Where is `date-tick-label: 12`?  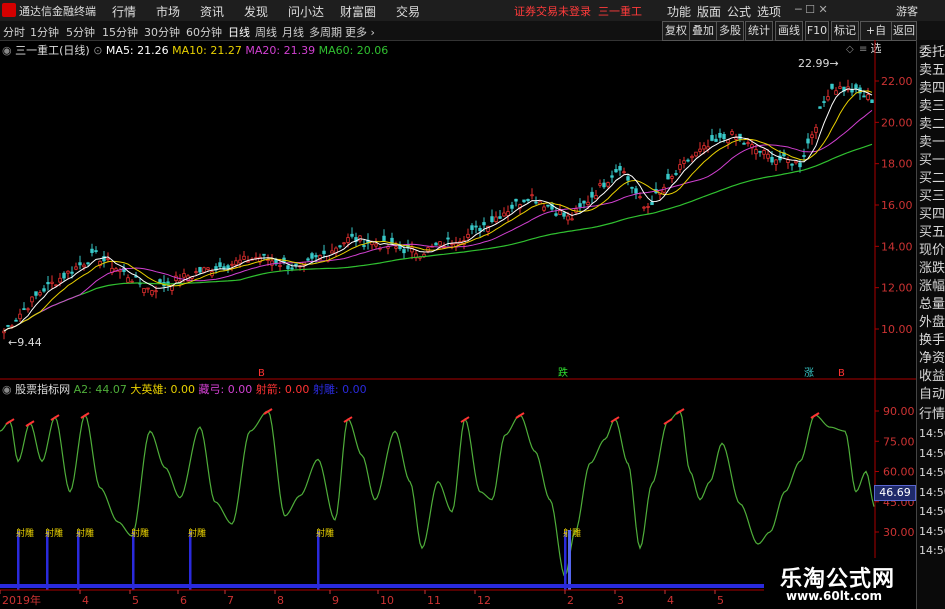
date-tick-label: 12 is located at coordinates (484, 600).